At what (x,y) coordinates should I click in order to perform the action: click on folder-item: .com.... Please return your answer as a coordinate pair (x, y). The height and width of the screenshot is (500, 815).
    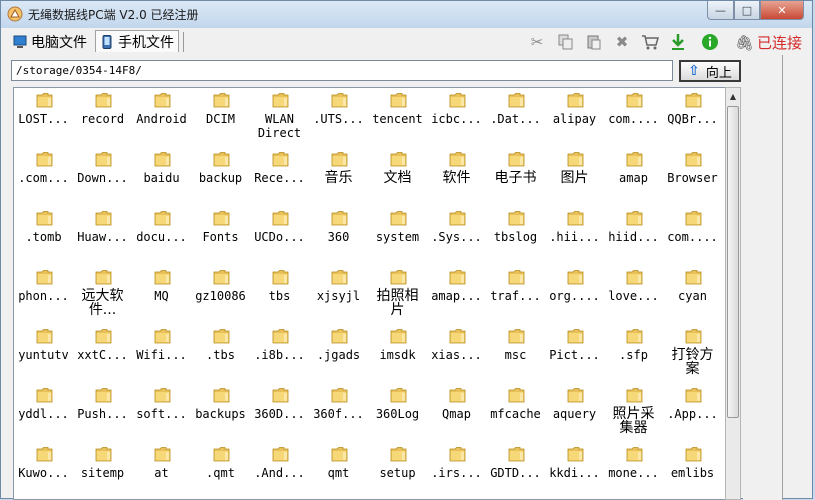
    Looking at the image, I should click on (43, 176).